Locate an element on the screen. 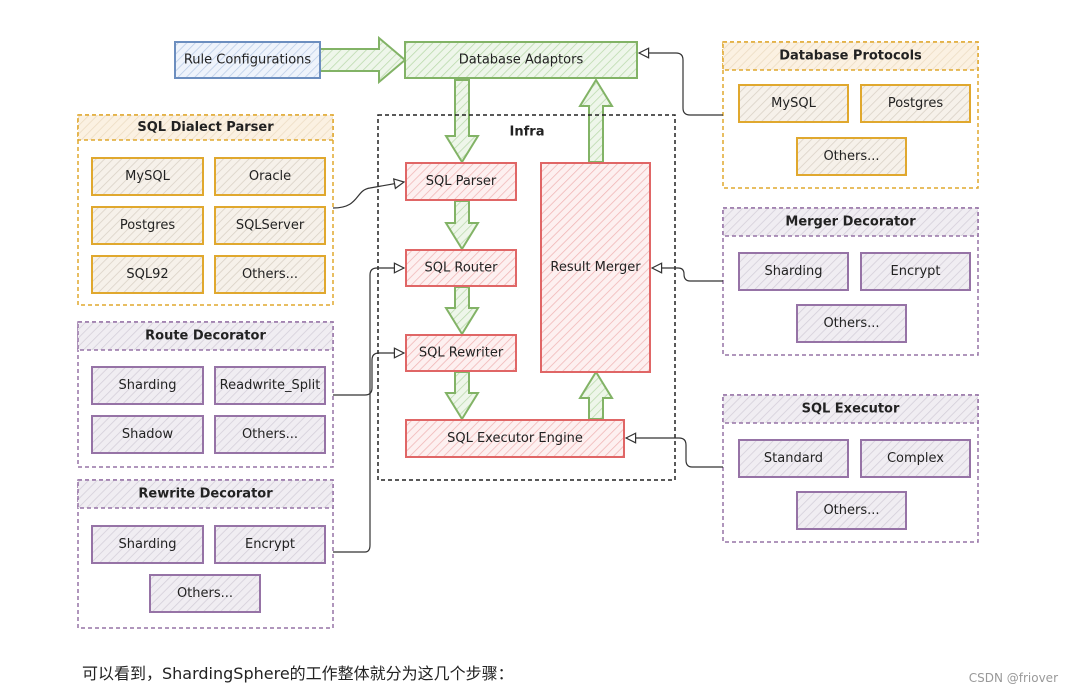 The image size is (1070, 693). sql-executor-header: SQL Executor is located at coordinates (850, 409).